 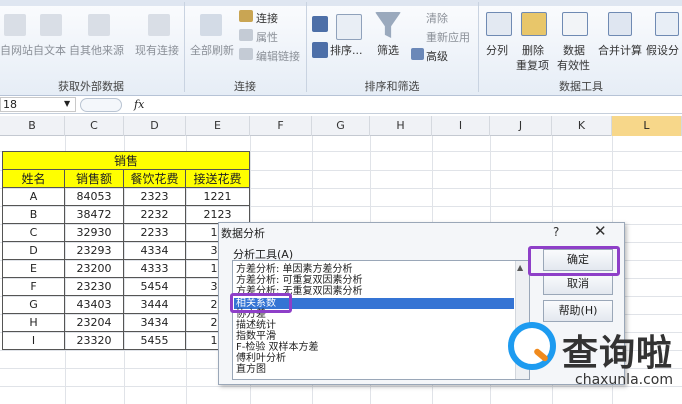 I want to click on edit-links-icon, so click(x=246, y=54).